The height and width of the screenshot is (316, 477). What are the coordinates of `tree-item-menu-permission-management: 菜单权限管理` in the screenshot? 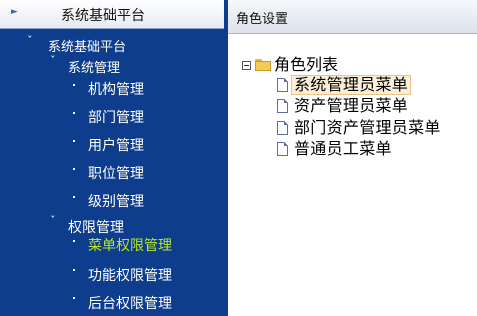 It's located at (130, 246).